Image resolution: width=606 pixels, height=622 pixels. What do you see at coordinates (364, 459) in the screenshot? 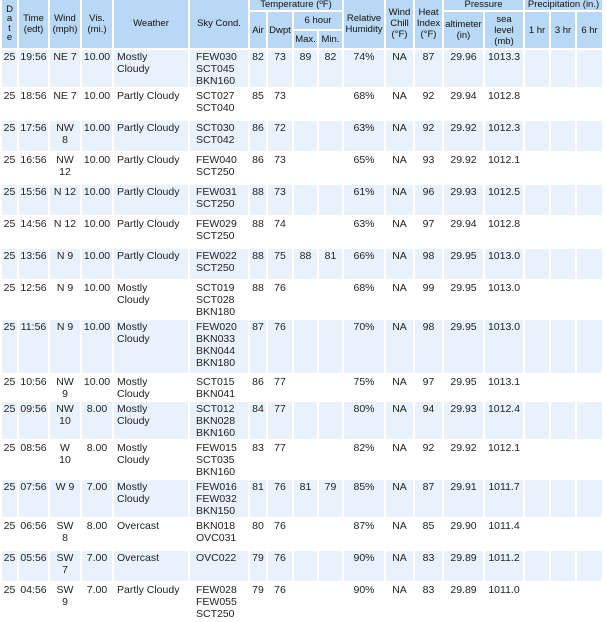
I see `cell-relative-humidity: 82%` at bounding box center [364, 459].